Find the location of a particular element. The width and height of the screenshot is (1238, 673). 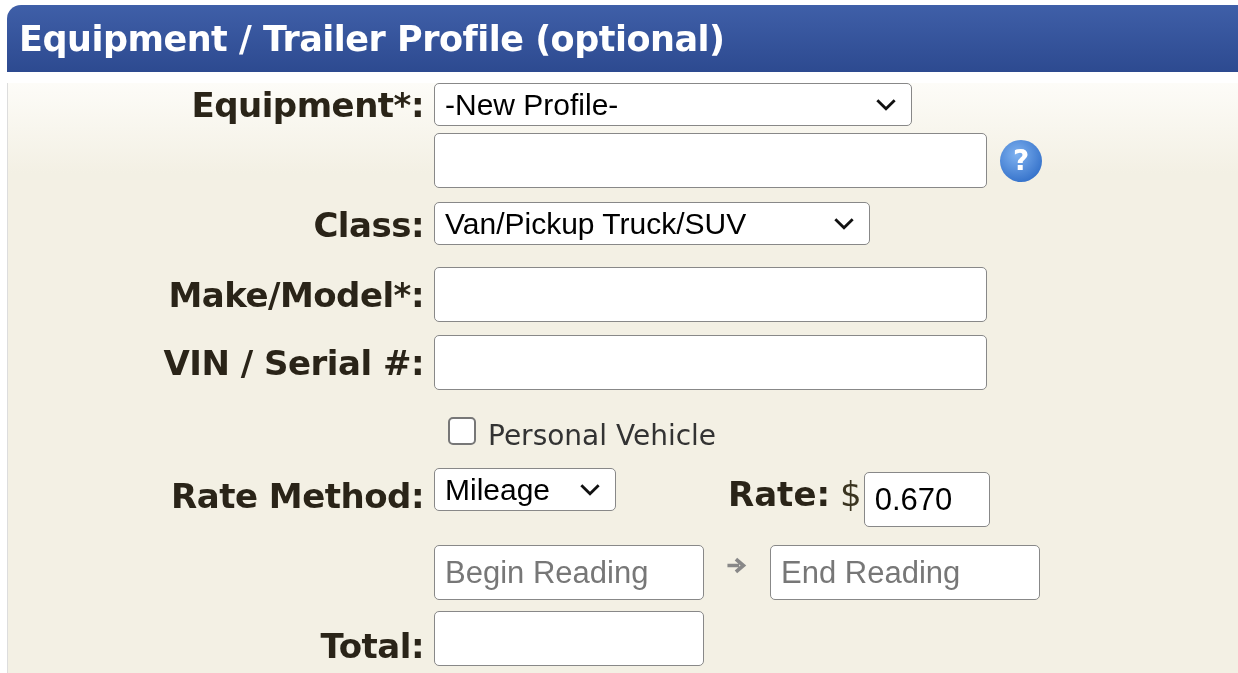

equipment-select: -New Profile- is located at coordinates (673, 104).